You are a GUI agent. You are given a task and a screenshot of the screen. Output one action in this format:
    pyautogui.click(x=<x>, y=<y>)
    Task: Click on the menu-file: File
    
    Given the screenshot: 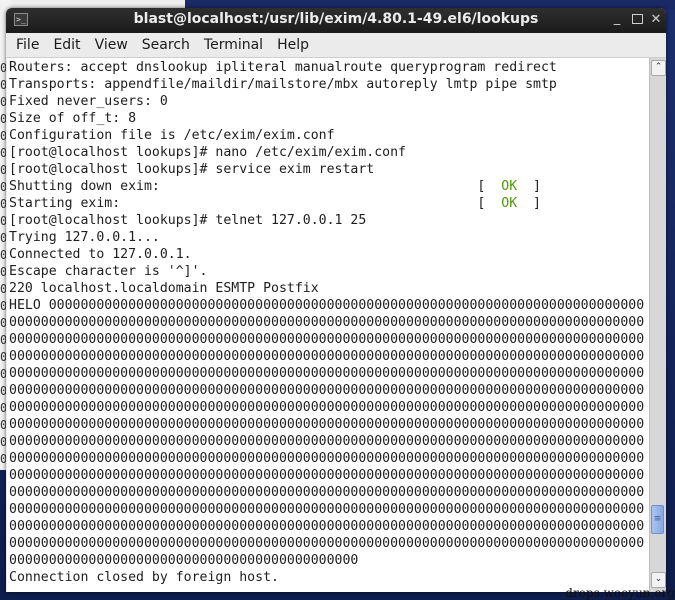 What is the action you would take?
    pyautogui.click(x=27, y=45)
    